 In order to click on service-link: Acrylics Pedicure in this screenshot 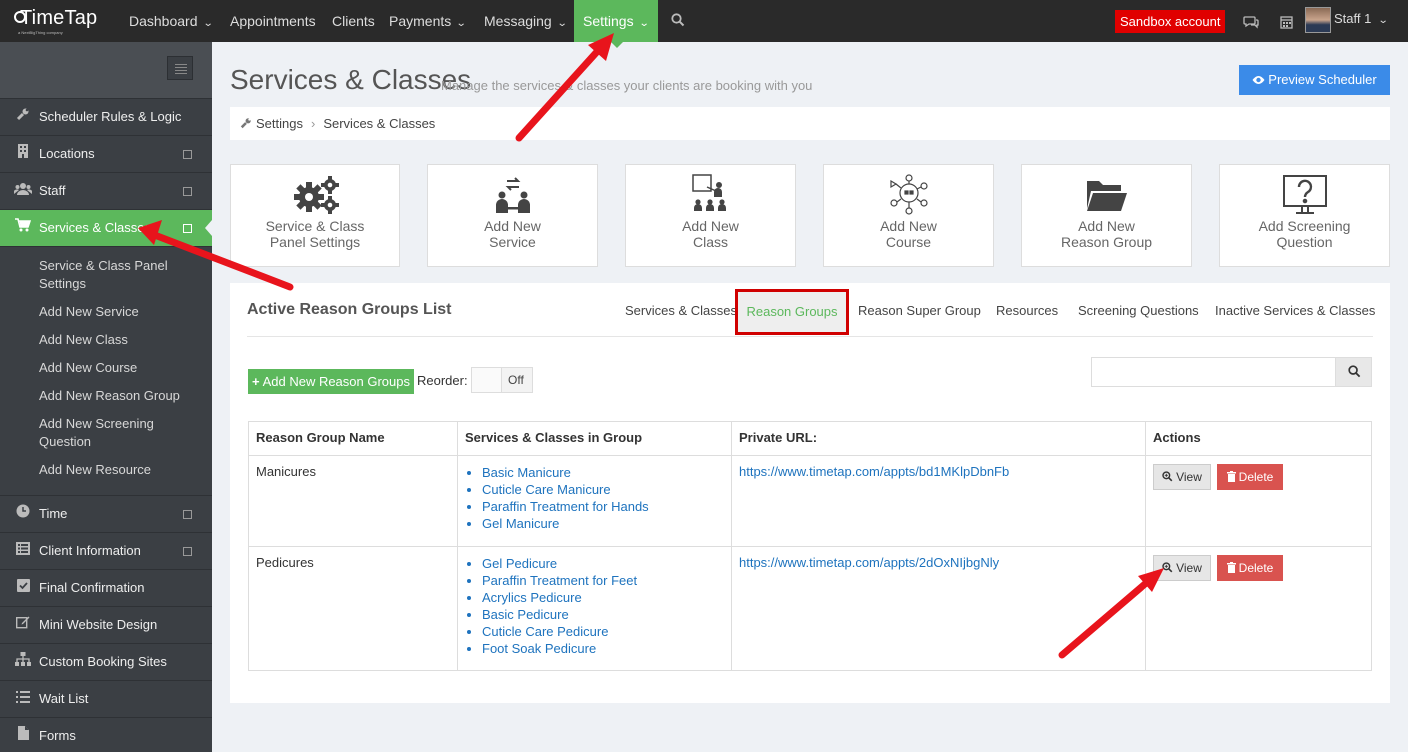, I will do `click(603, 597)`.